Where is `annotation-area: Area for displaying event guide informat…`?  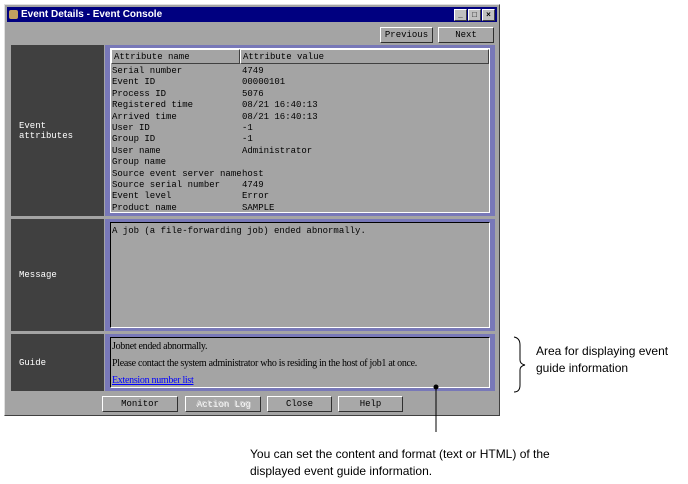 annotation-area: Area for displaying event guide informat… is located at coordinates (602, 359).